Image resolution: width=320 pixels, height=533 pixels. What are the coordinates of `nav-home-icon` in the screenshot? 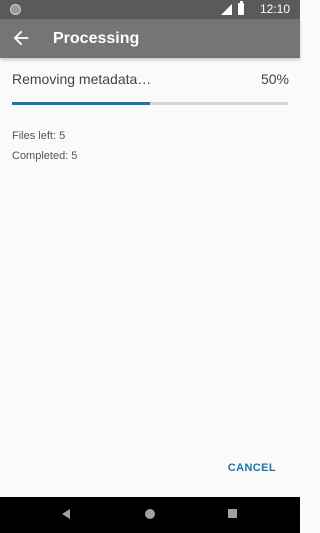 It's located at (150, 514).